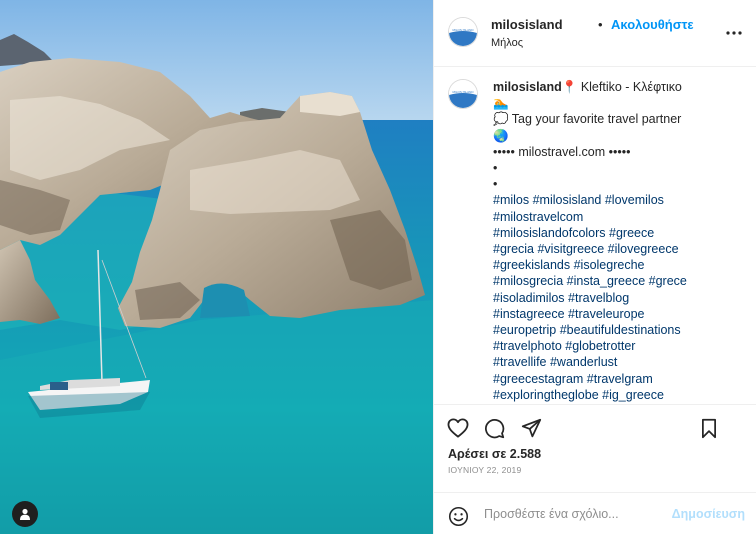 This screenshot has width=756, height=534. Describe the element at coordinates (595, 426) in the screenshot. I see `post-actions-bar` at that location.